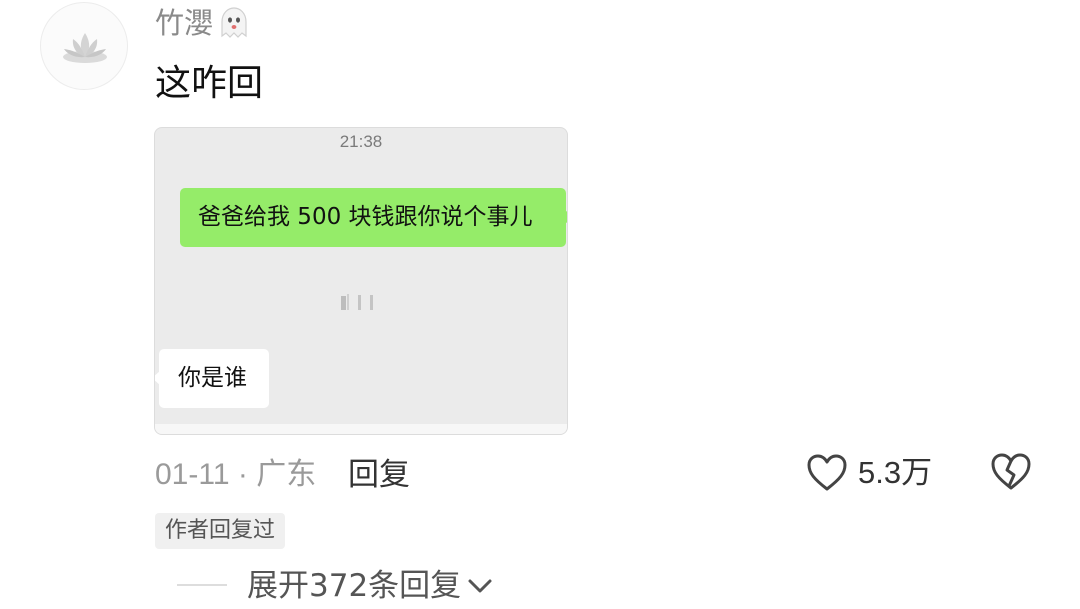 The image size is (1080, 609). I want to click on username: 竹瀴, so click(202, 23).